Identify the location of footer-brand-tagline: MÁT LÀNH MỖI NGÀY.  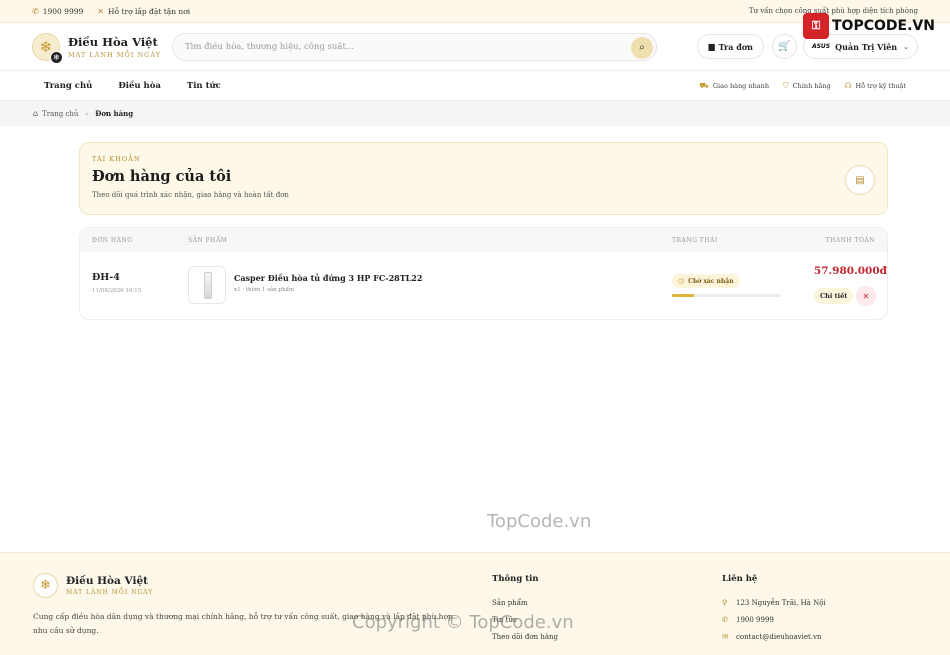
(110, 592).